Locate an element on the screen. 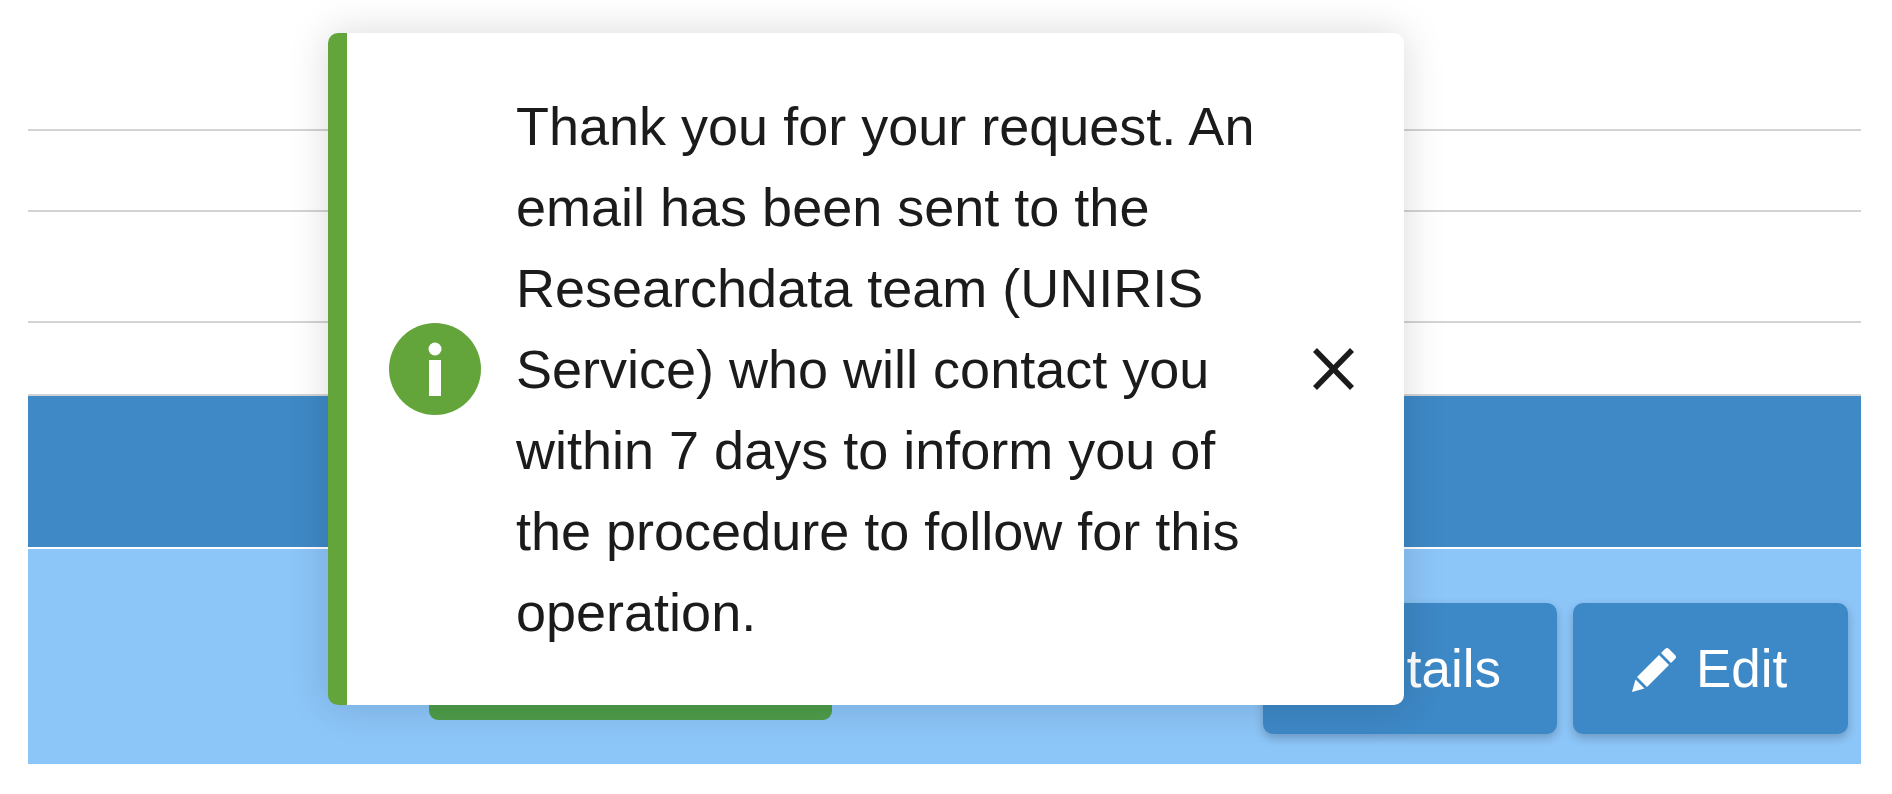  pencil-icon is located at coordinates (1655, 668).